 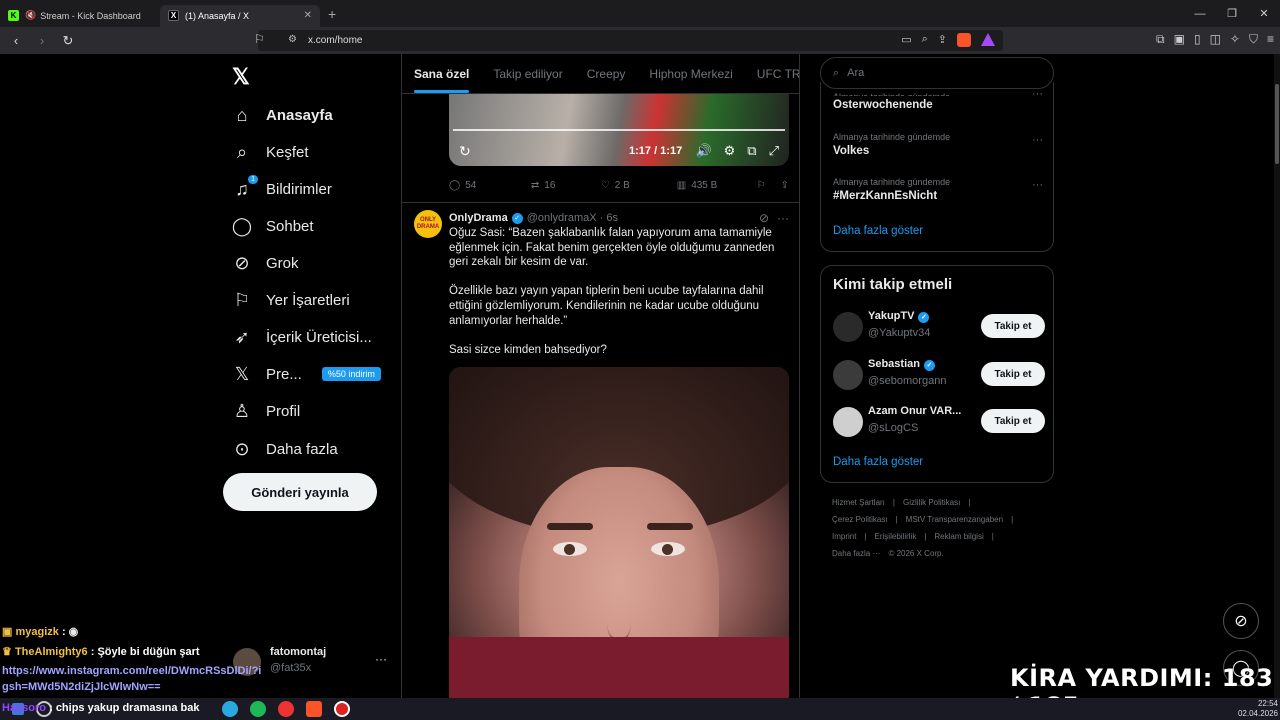 What do you see at coordinates (1277, 377) in the screenshot?
I see `page-scrollbar` at bounding box center [1277, 377].